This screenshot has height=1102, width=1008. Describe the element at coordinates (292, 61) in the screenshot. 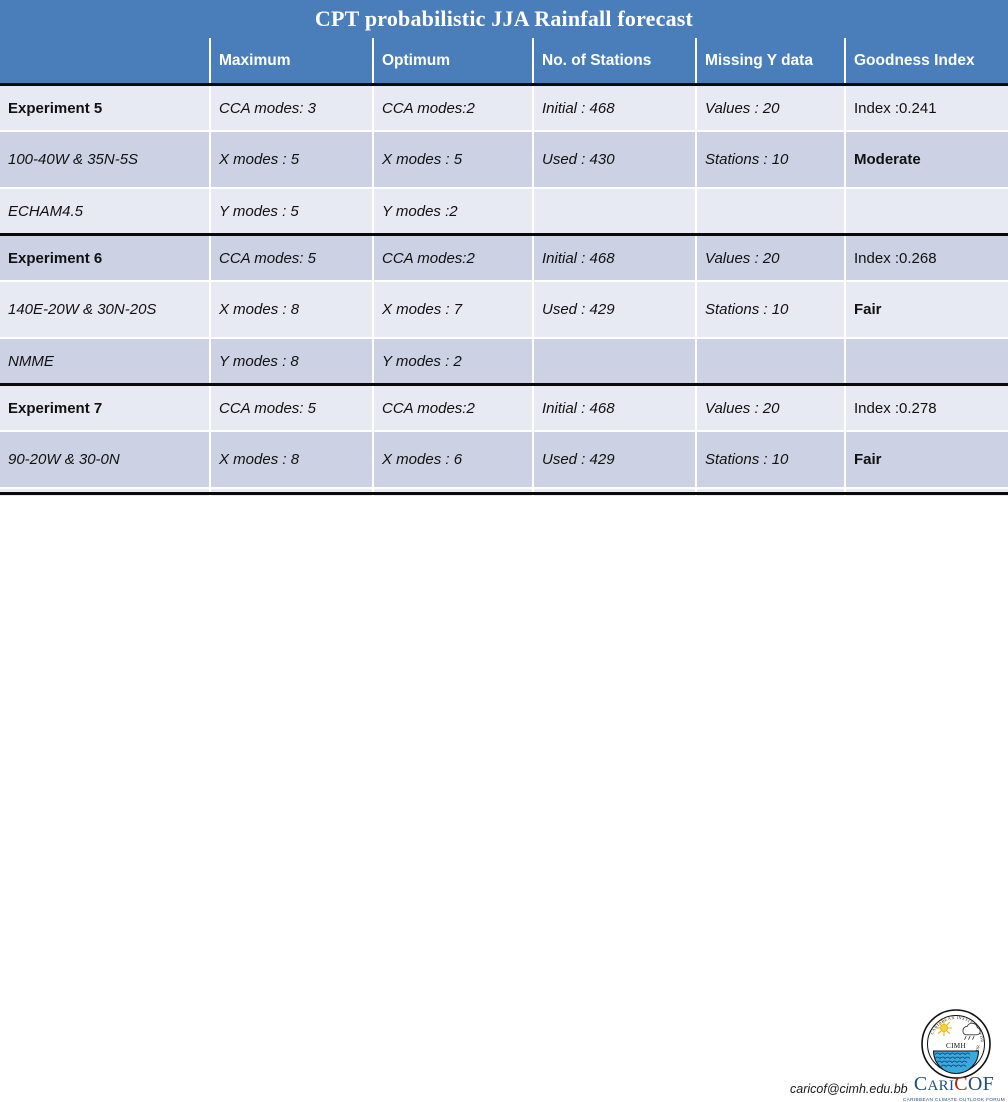

I see `column-header-maximum: Maximum` at that location.